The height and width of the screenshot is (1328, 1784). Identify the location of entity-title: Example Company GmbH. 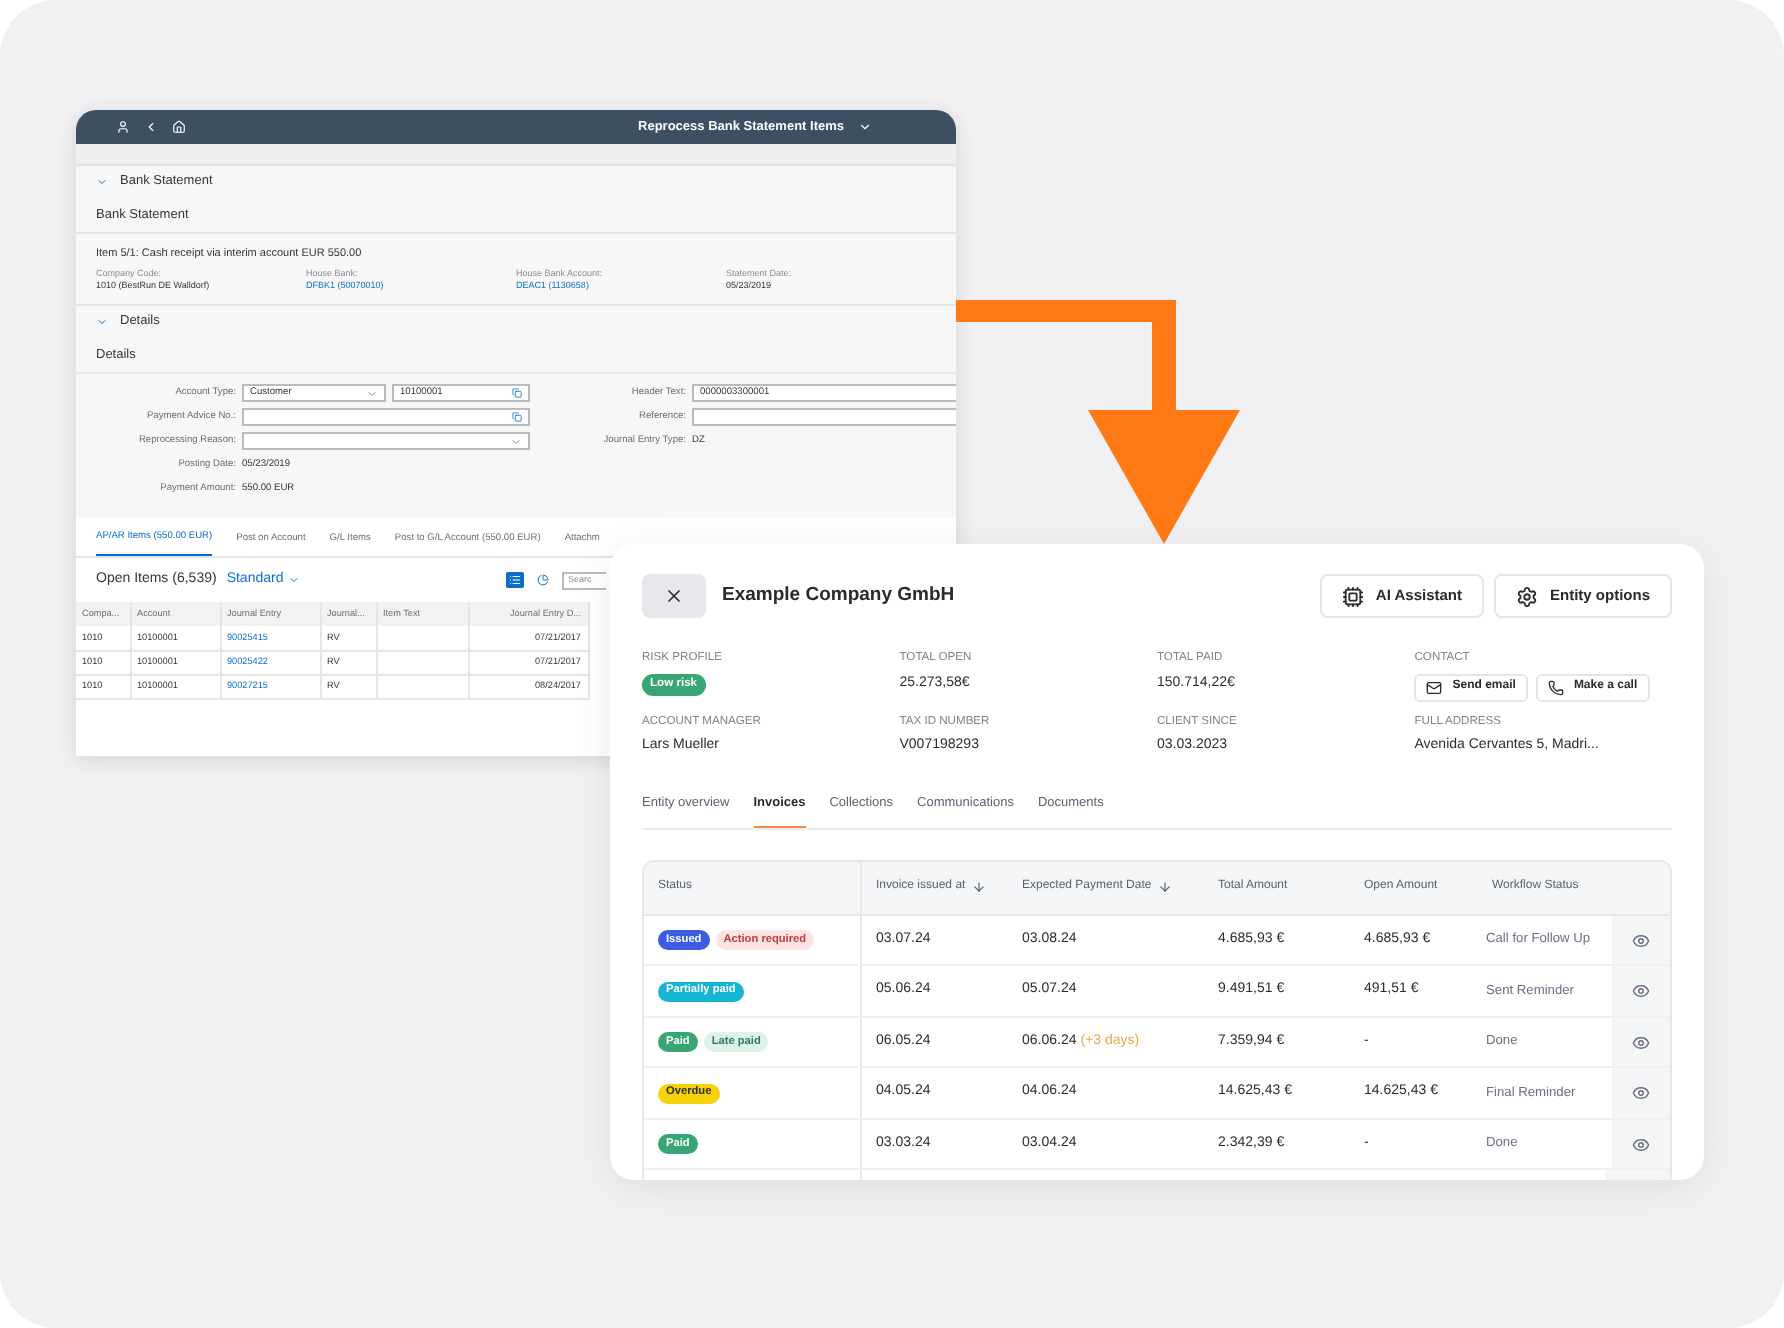
(838, 595).